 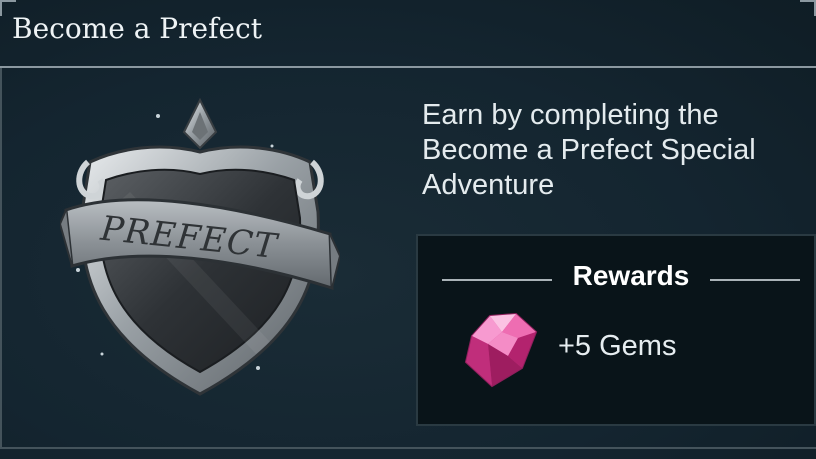 I want to click on rewards-divider-right, so click(x=755, y=280).